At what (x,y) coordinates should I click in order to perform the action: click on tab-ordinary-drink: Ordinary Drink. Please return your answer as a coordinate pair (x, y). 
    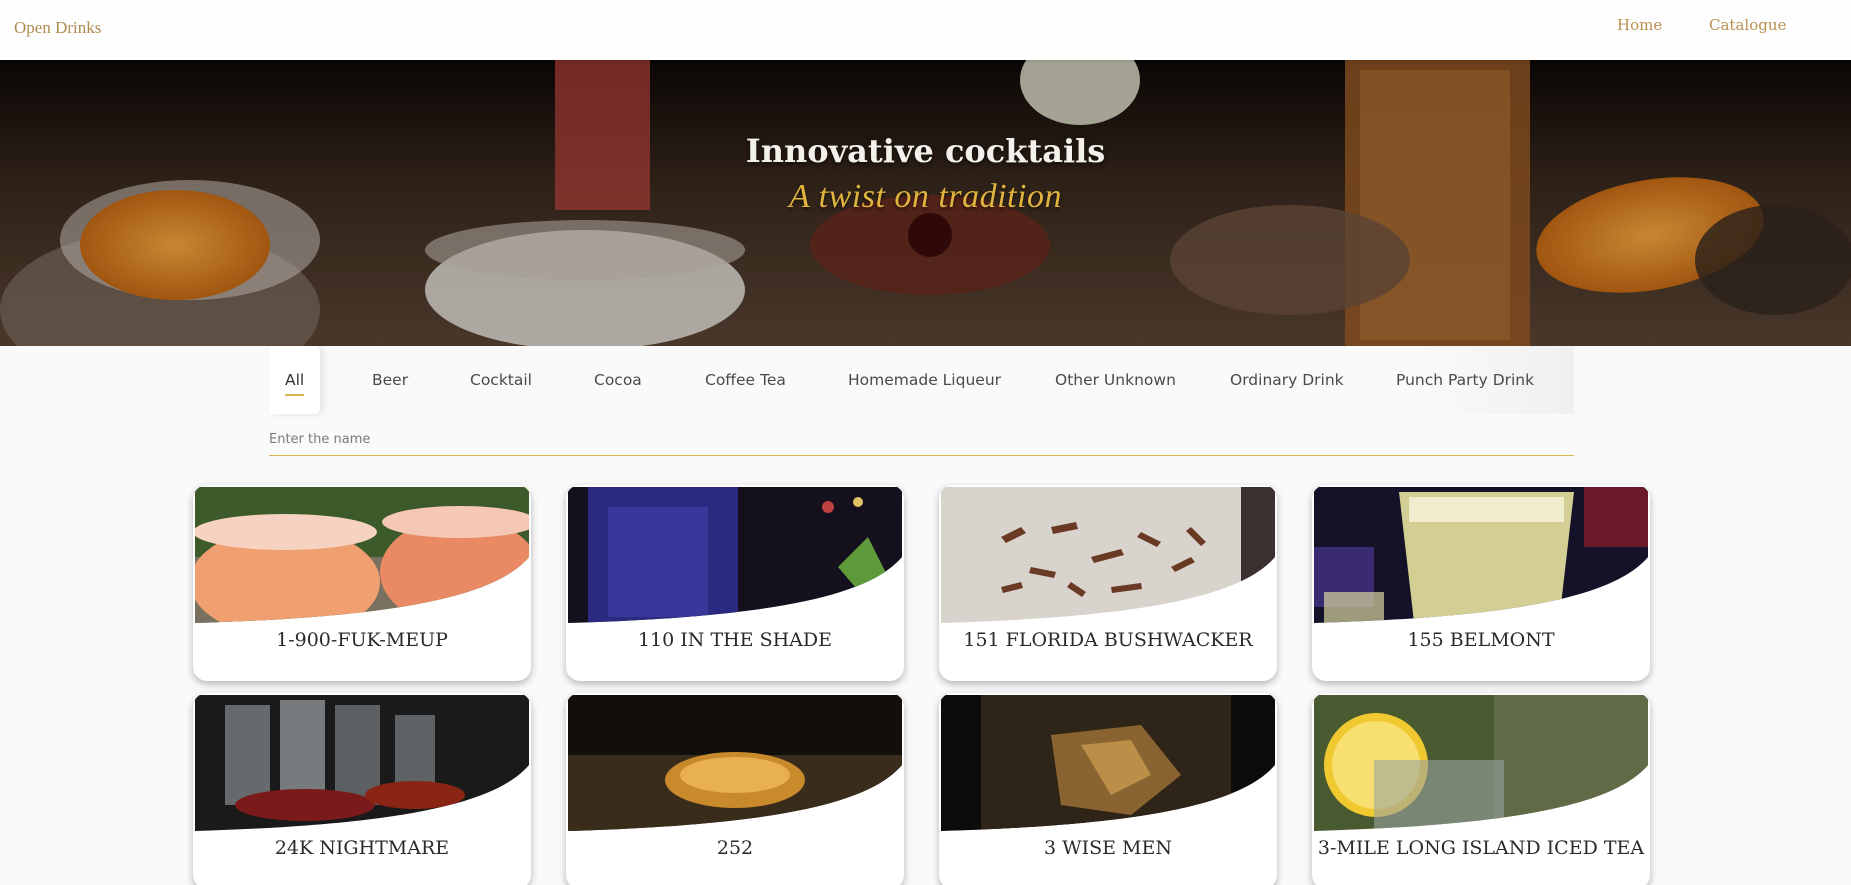
    Looking at the image, I should click on (1287, 380).